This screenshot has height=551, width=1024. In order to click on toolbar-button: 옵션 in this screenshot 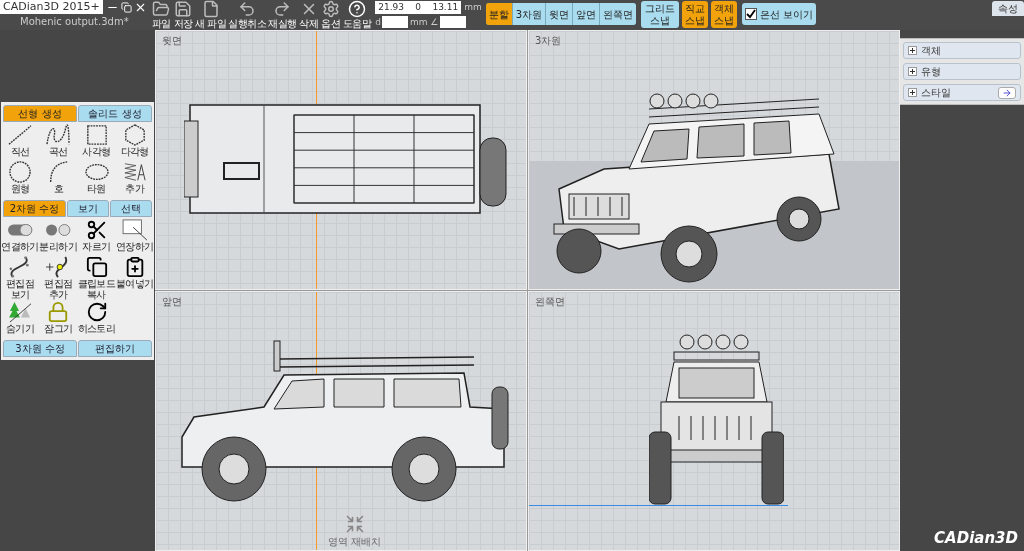, I will do `click(330, 15)`.